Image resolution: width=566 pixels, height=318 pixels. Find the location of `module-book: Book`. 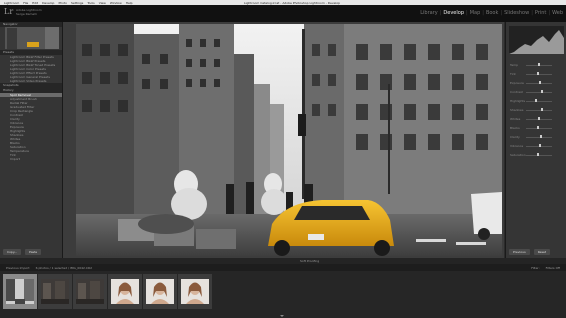

module-book: Book is located at coordinates (492, 13).